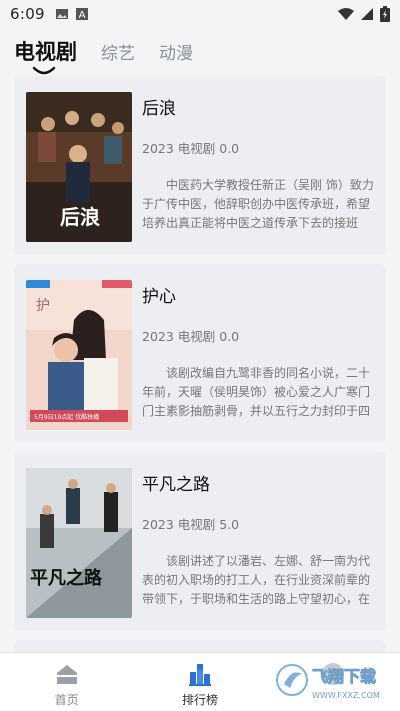 The width and height of the screenshot is (400, 711). Describe the element at coordinates (199, 675) in the screenshot. I see `ranking-icon` at that location.